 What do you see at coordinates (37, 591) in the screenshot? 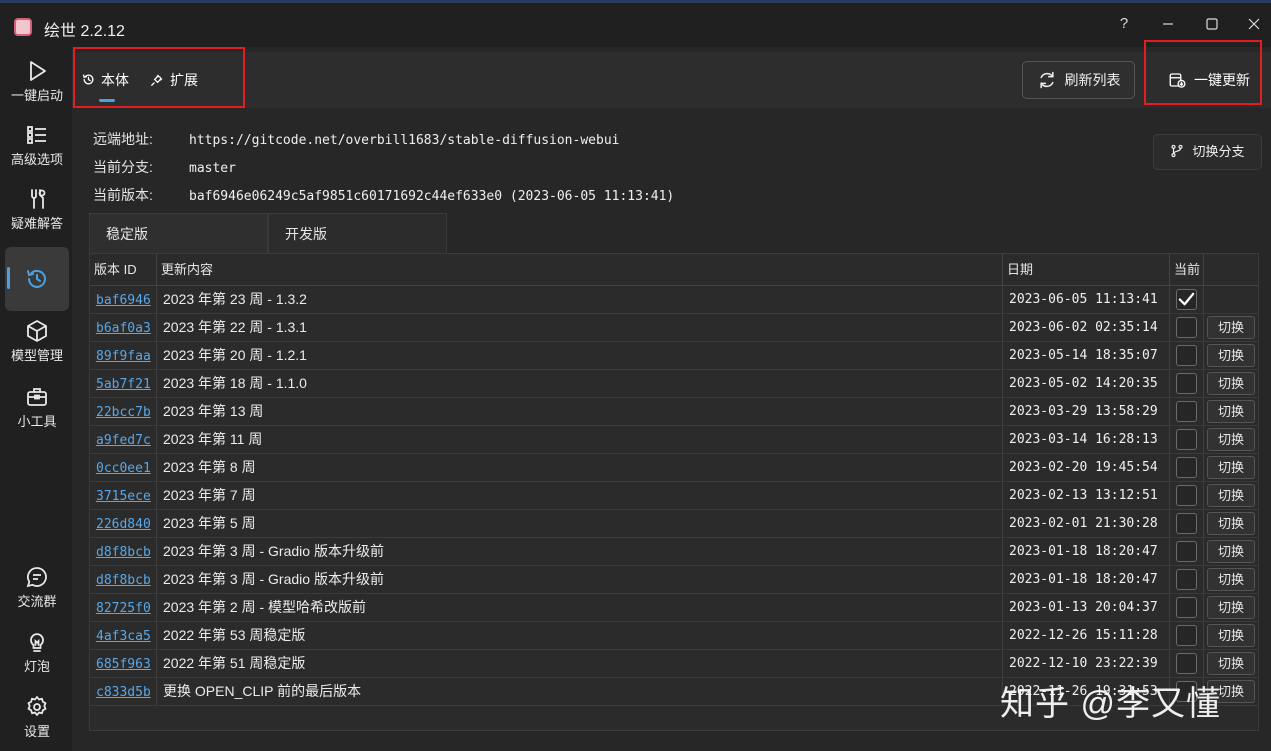
I see `sidebar-item-community: 交流群` at bounding box center [37, 591].